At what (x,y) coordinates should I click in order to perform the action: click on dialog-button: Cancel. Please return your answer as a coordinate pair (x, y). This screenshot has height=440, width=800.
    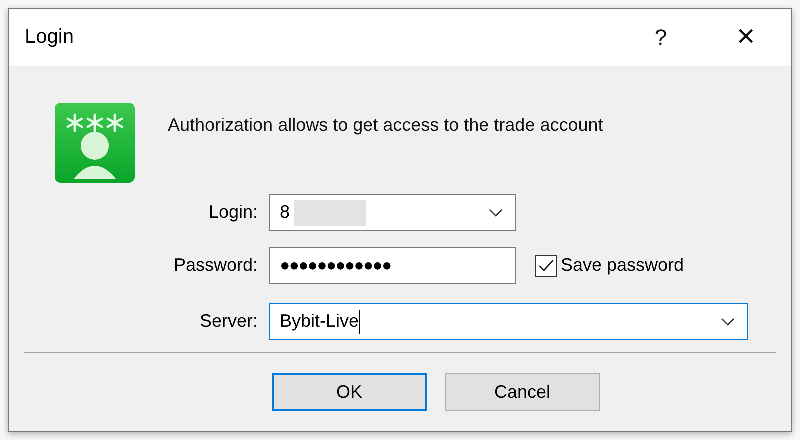
    Looking at the image, I should click on (522, 392).